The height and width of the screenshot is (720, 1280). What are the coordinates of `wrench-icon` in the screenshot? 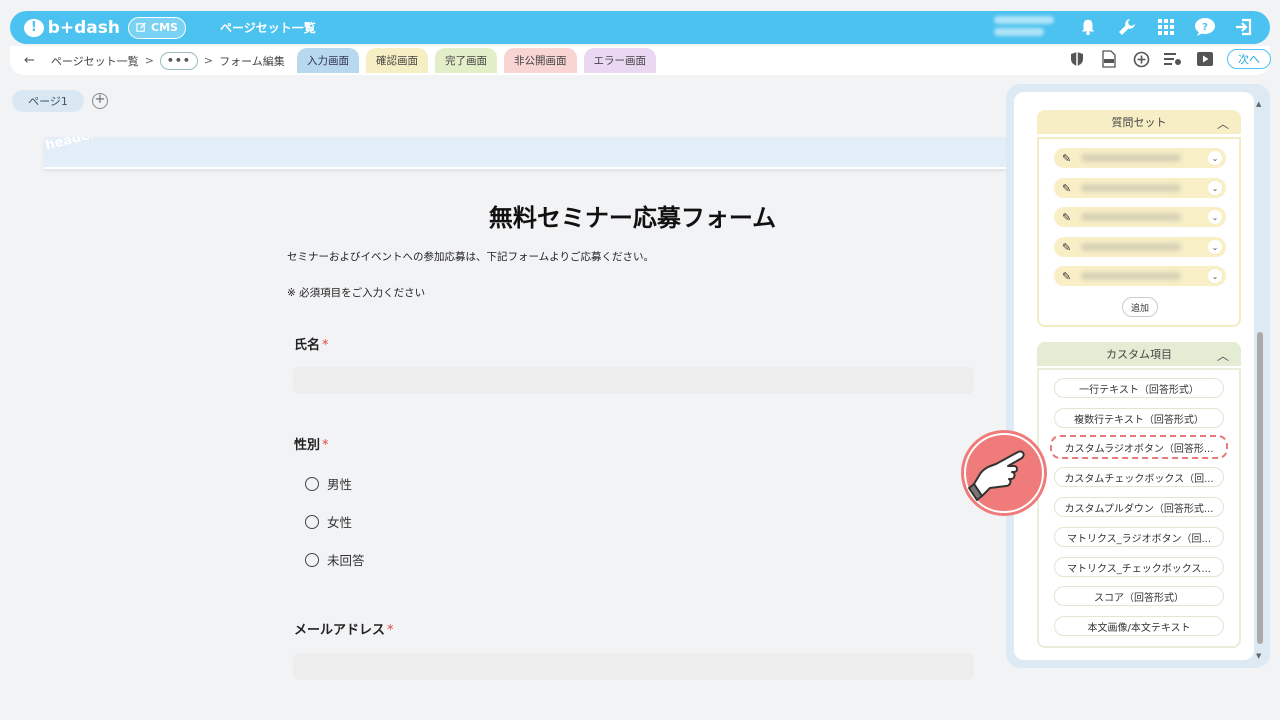 It's located at (1127, 27).